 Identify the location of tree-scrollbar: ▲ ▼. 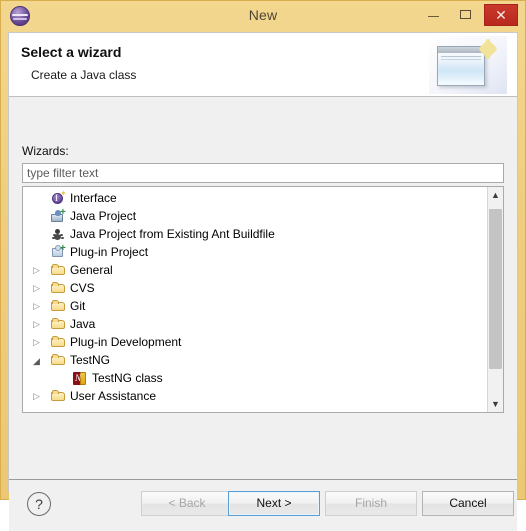
(495, 299).